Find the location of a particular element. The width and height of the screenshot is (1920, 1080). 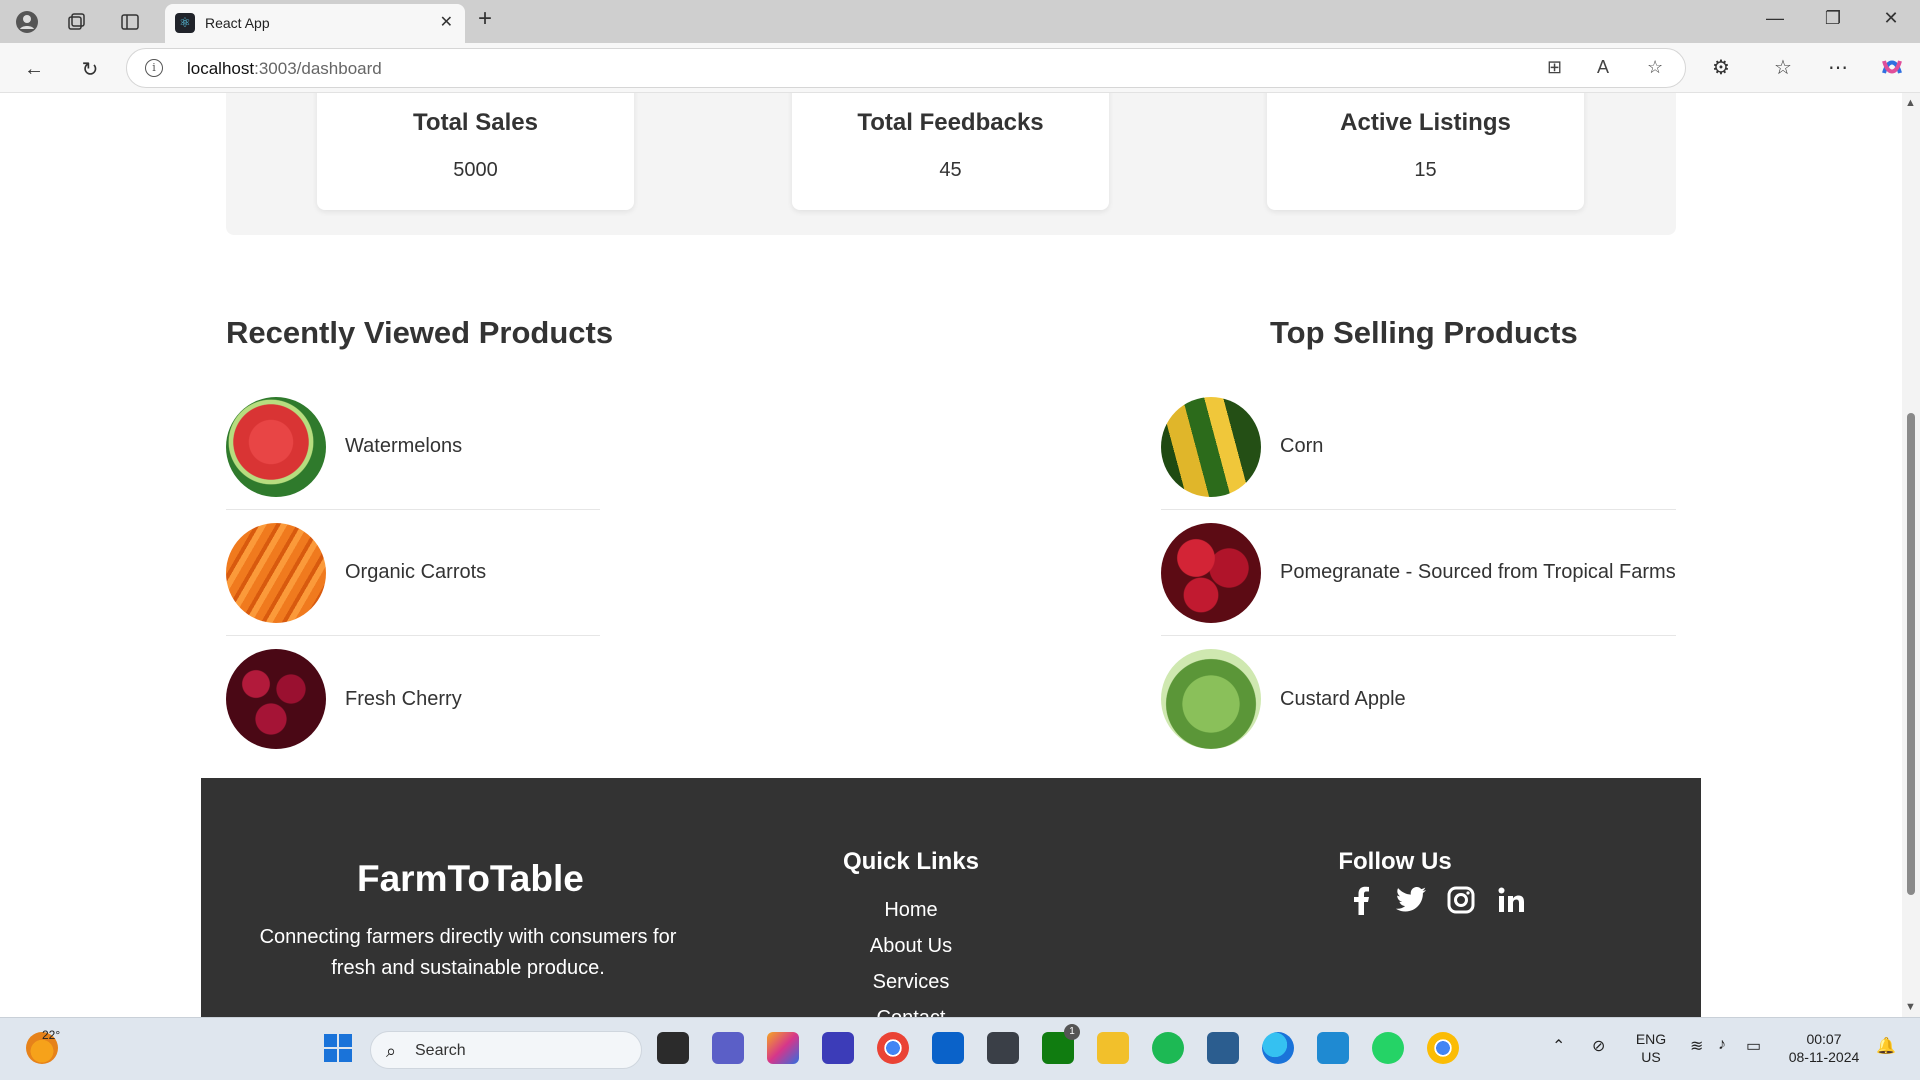

list-item: Organic Carrots is located at coordinates (413, 573).